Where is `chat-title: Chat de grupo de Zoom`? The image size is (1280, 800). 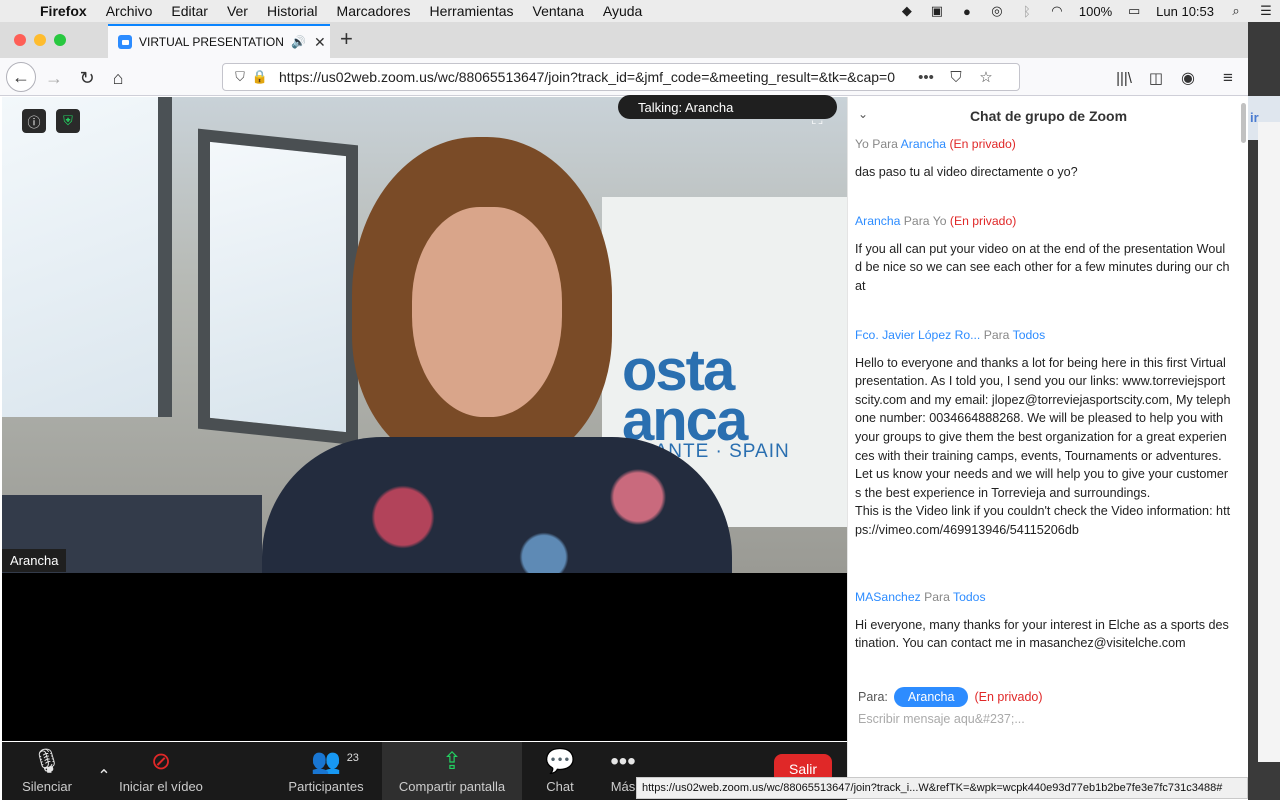
chat-title: Chat de grupo de Zoom is located at coordinates (1048, 116).